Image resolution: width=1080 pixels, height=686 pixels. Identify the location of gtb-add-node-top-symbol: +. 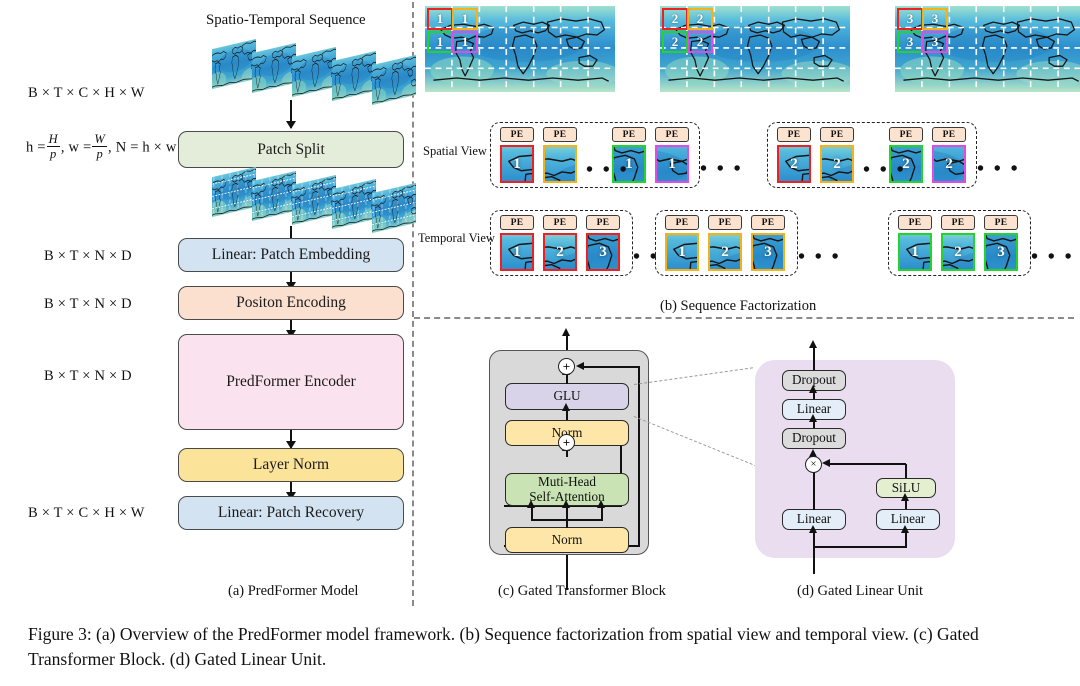
(566, 366).